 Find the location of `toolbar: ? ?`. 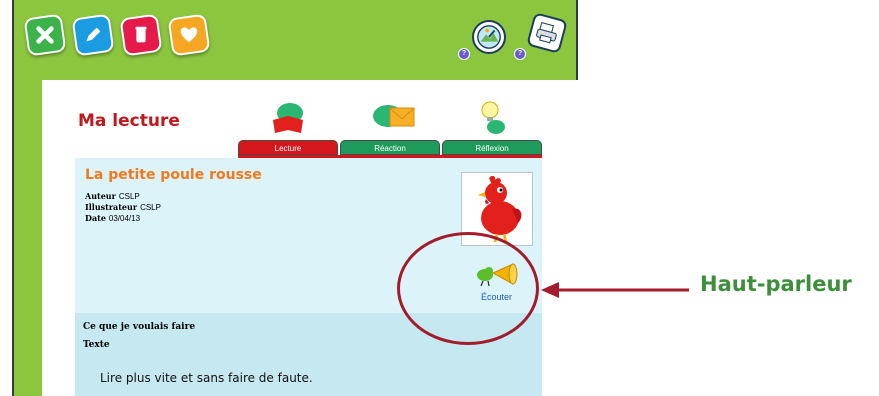

toolbar: ? ? is located at coordinates (295, 32).